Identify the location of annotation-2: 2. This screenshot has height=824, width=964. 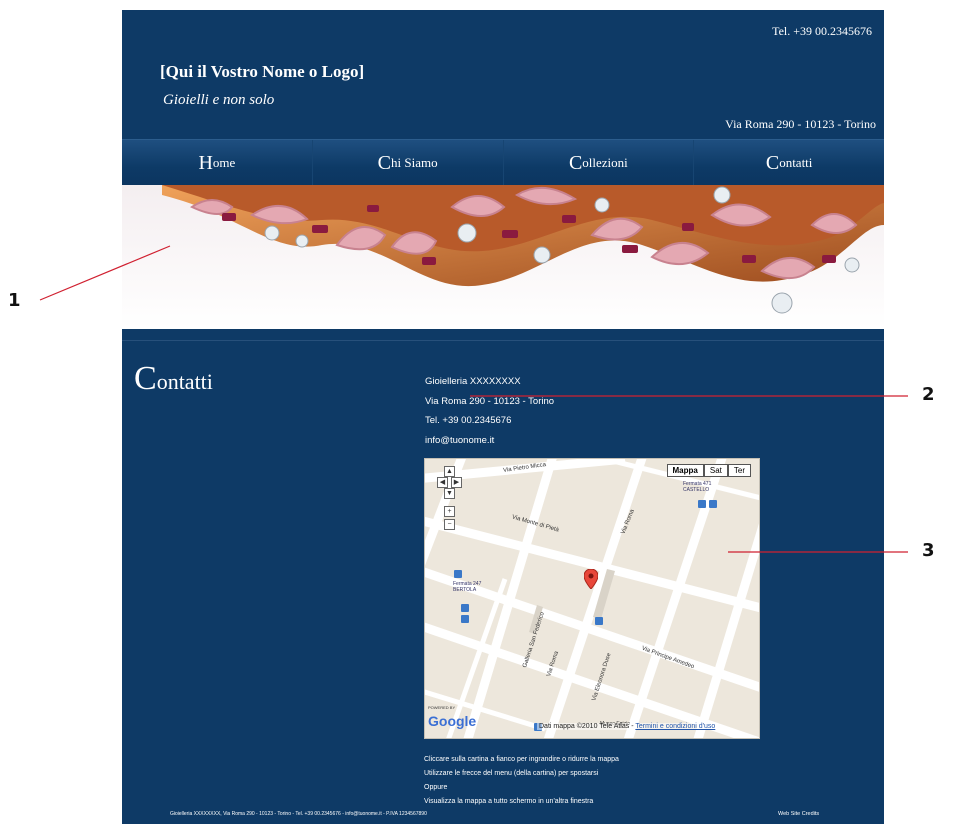
(928, 394).